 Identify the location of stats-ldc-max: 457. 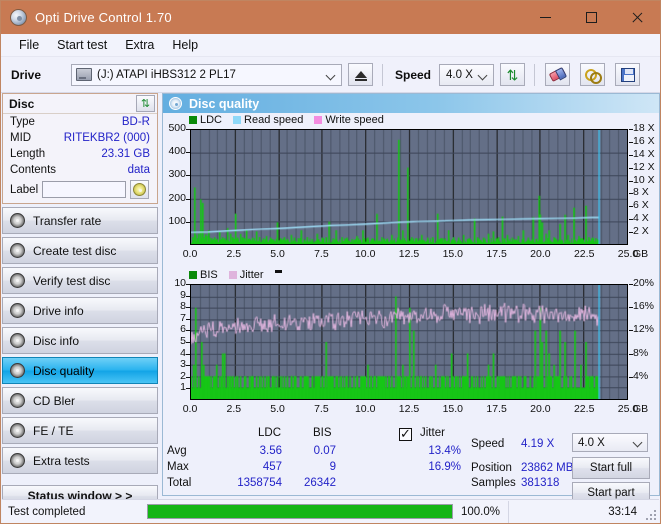
(272, 467).